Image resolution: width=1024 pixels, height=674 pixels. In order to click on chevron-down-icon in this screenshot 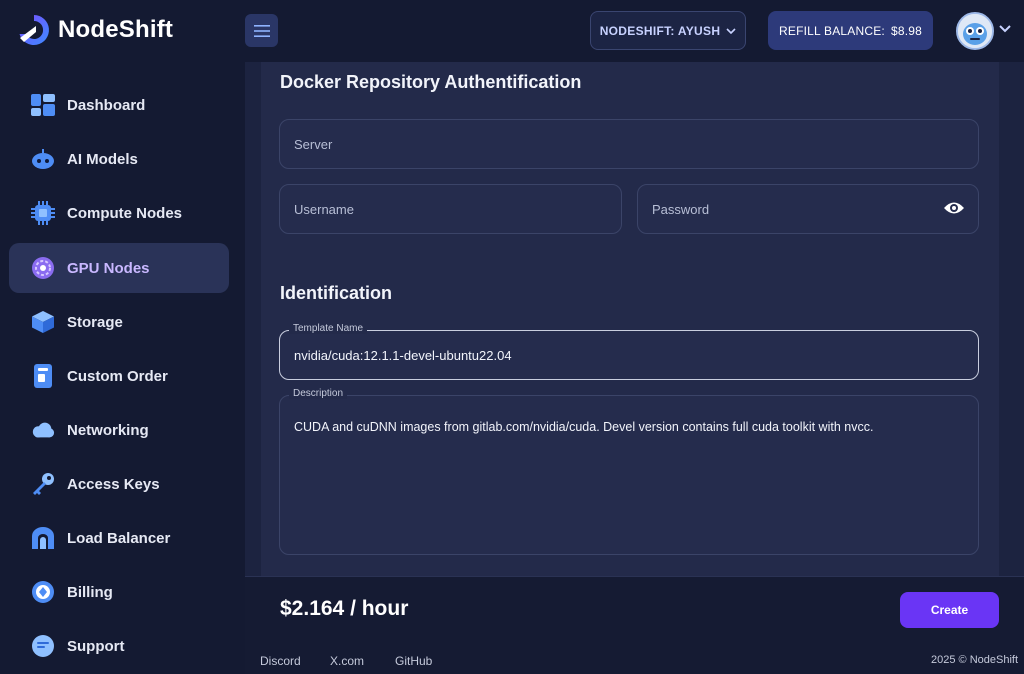, I will do `click(731, 30)`.